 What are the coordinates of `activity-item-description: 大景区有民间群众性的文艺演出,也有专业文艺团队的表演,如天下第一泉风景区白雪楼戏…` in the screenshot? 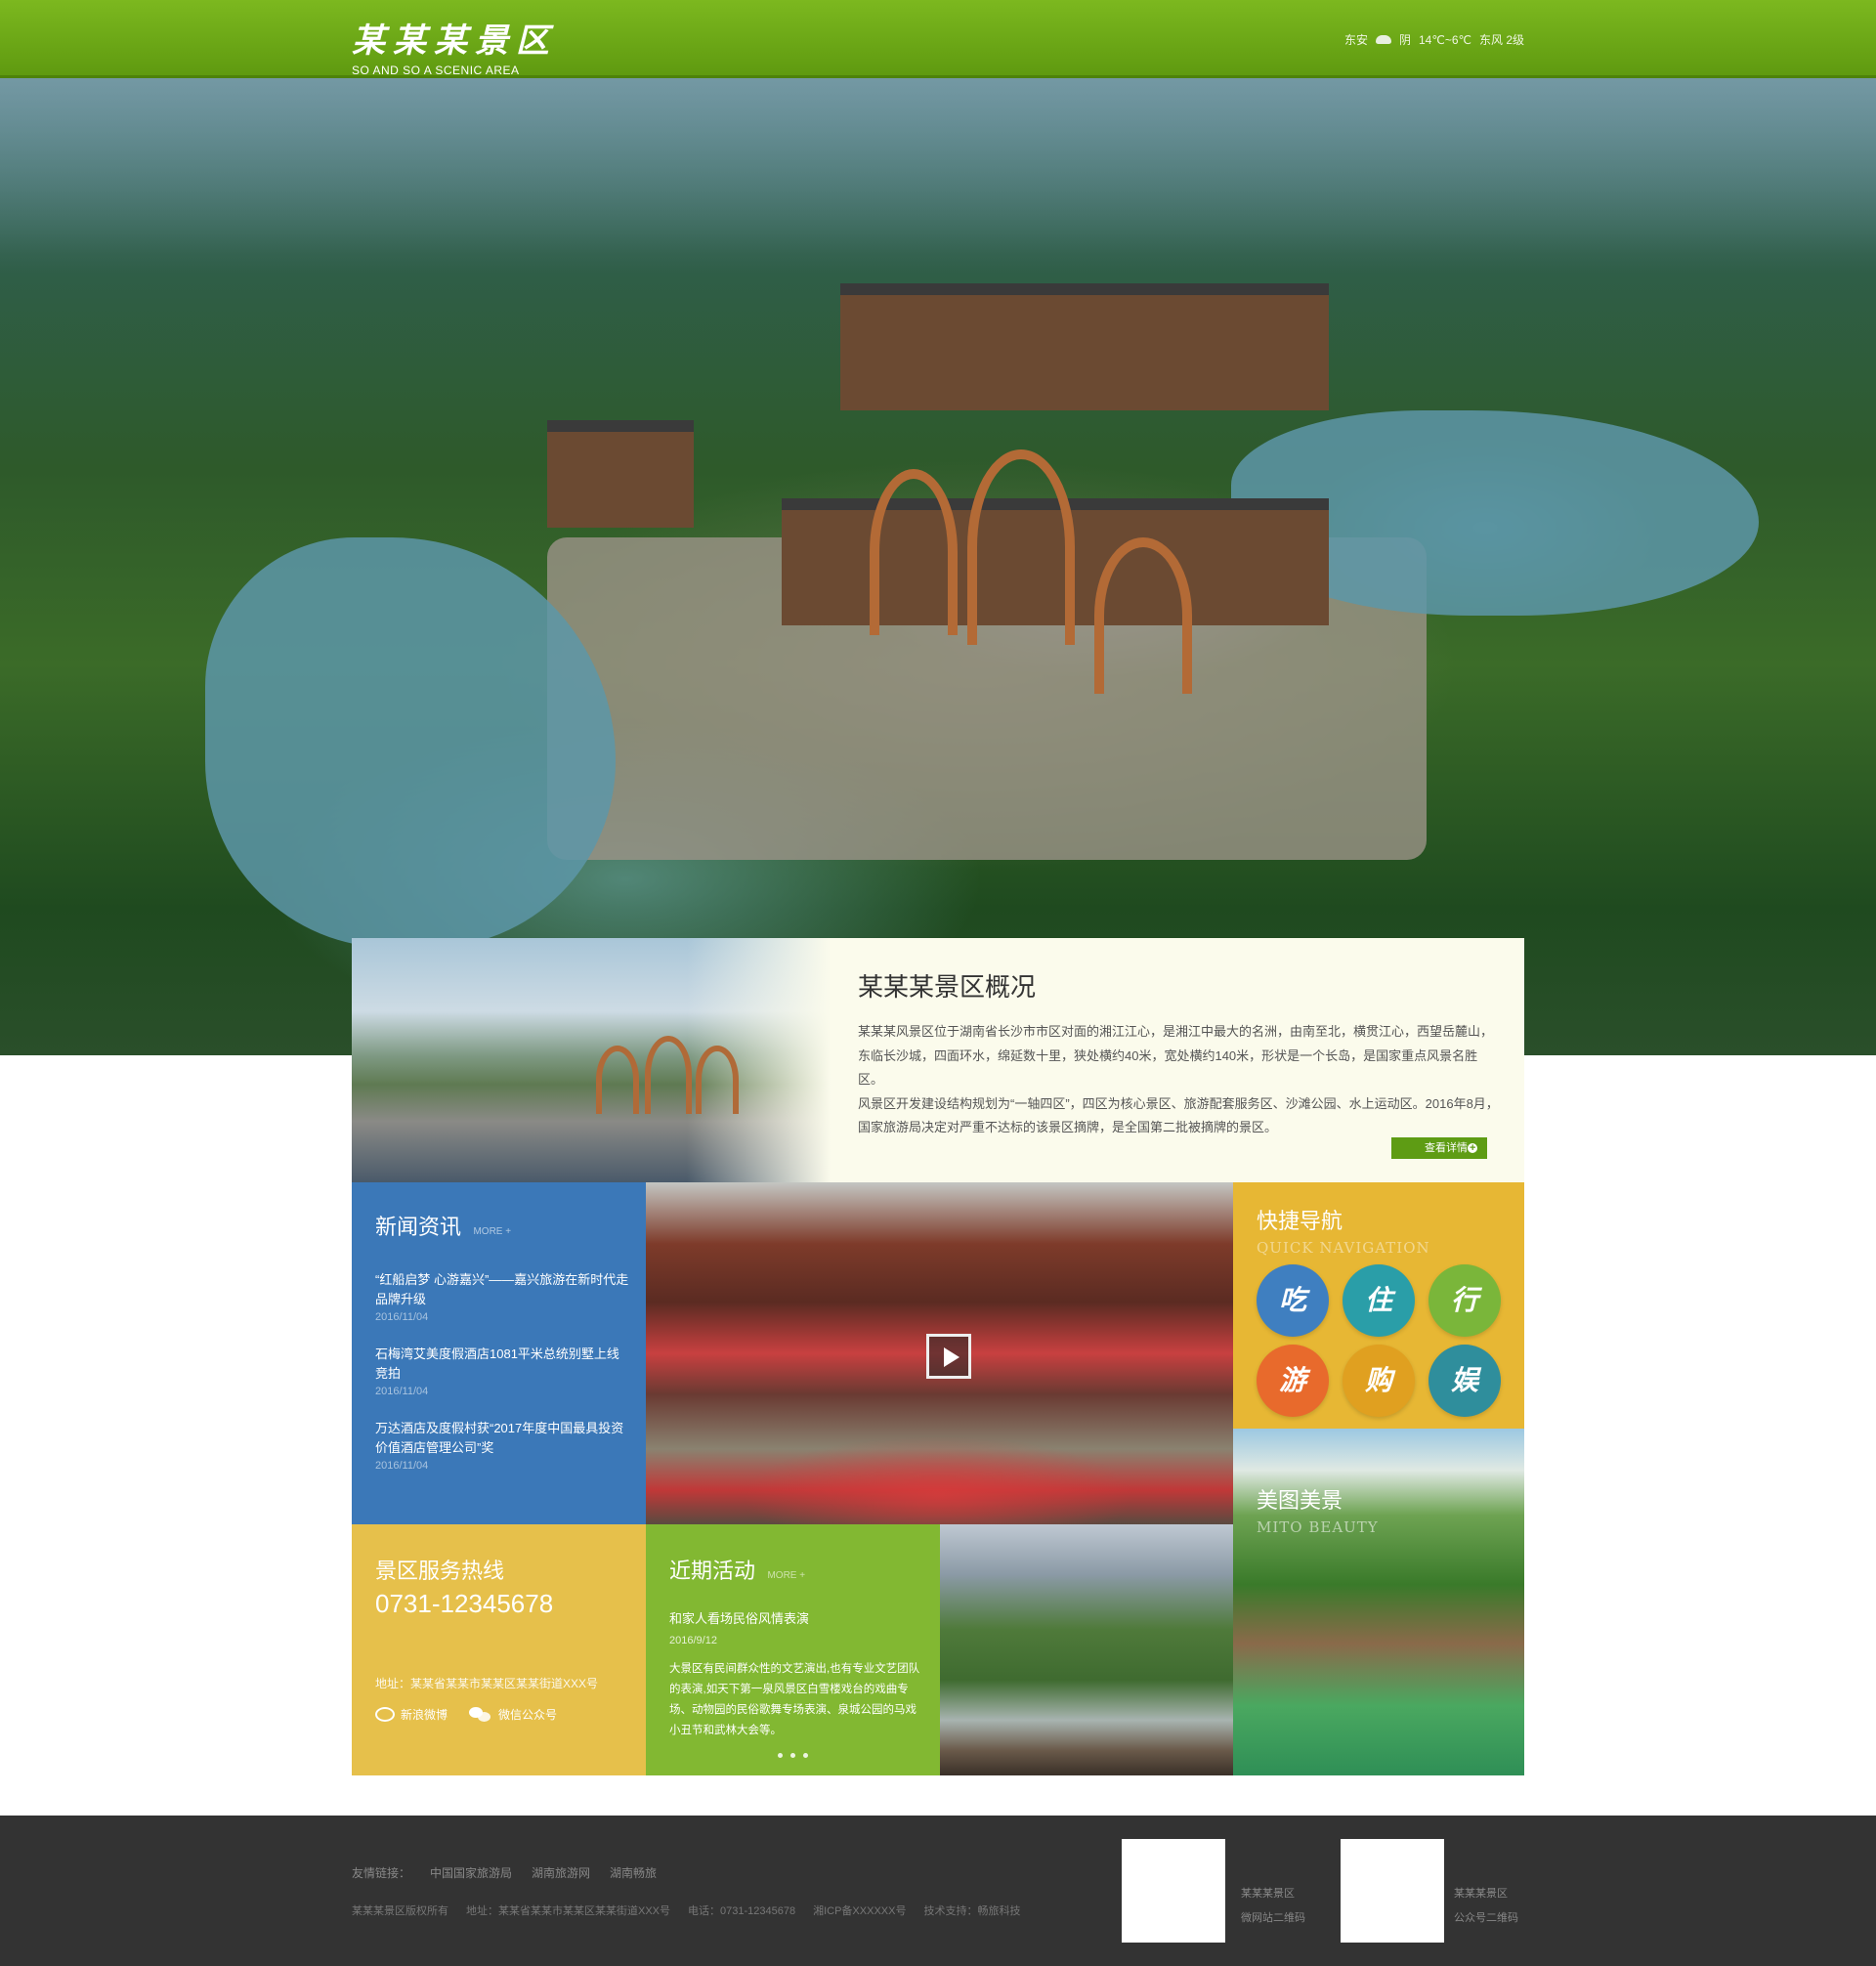 It's located at (794, 1699).